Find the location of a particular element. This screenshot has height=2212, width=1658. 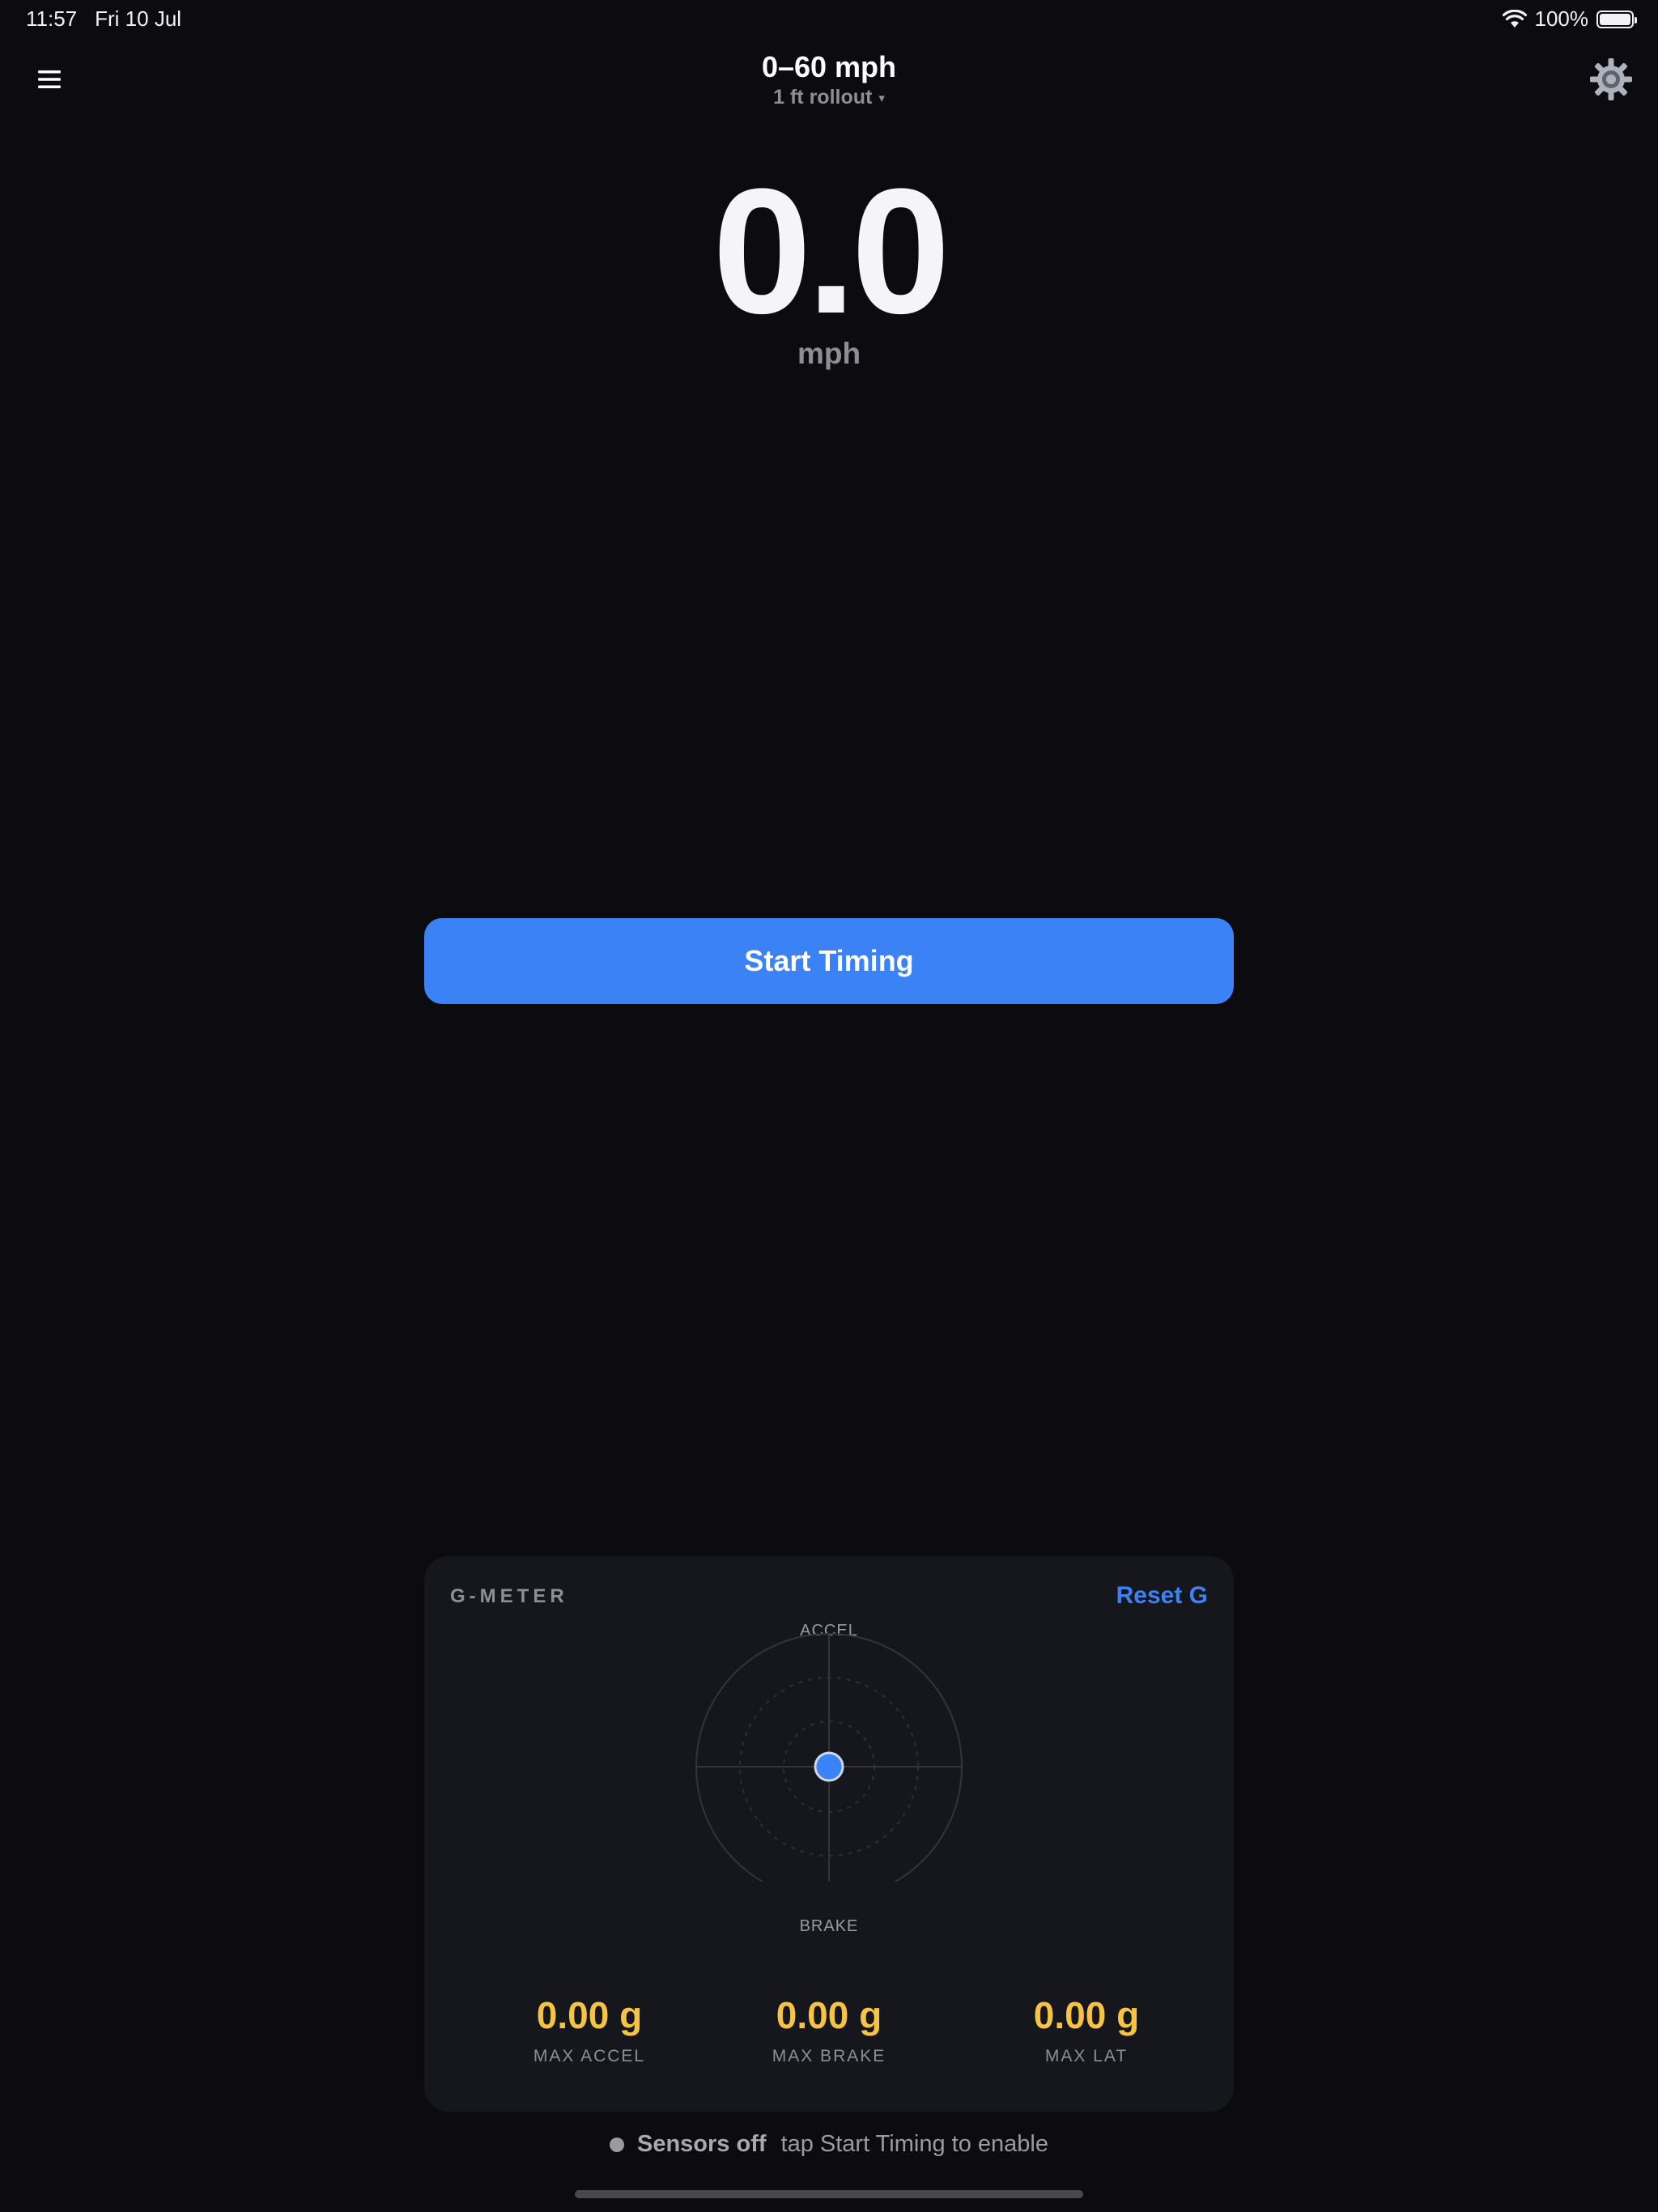

battery-icon is located at coordinates (1616, 19).